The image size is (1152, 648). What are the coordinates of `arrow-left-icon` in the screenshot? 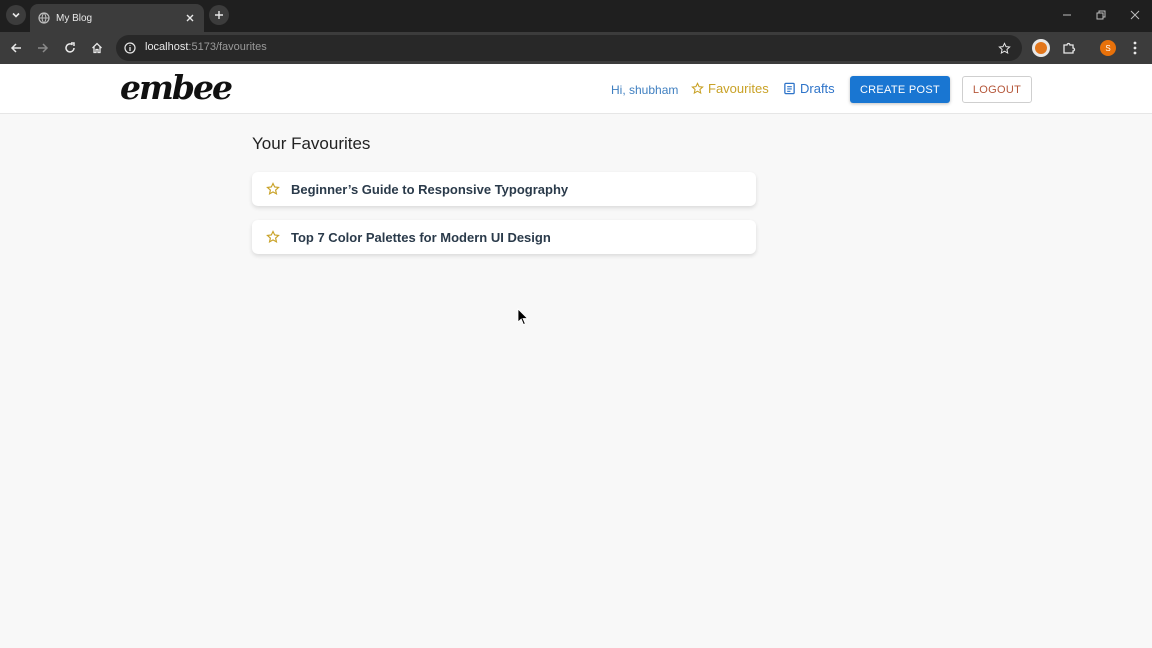 It's located at (15, 48).